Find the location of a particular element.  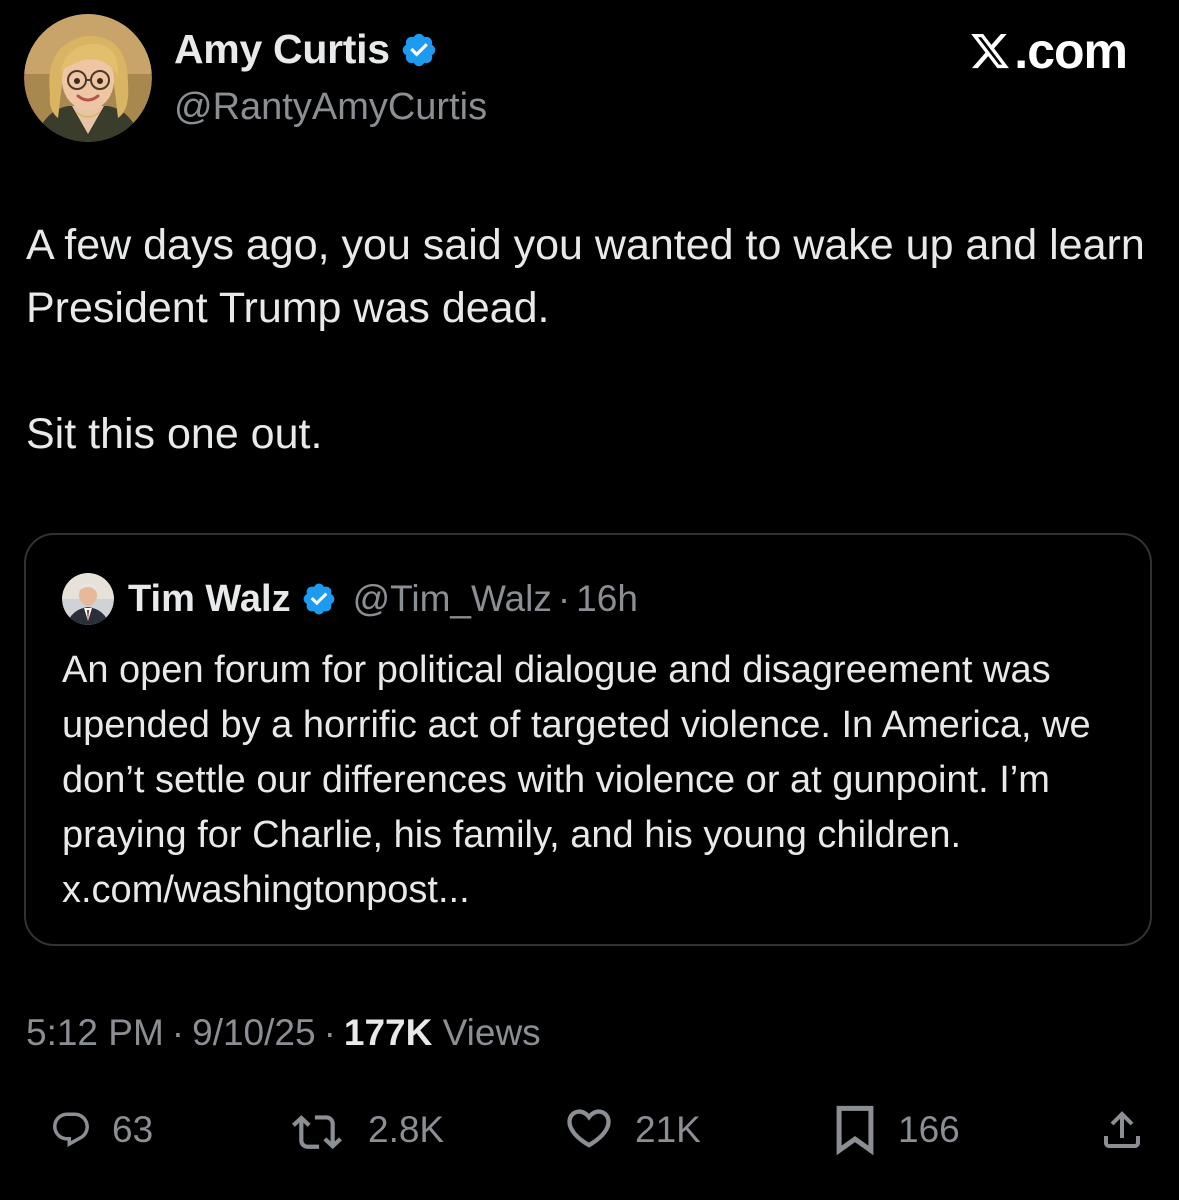

tweet-meta: 5:12 PM · 9/10/25 · 177K Views is located at coordinates (283, 1033).